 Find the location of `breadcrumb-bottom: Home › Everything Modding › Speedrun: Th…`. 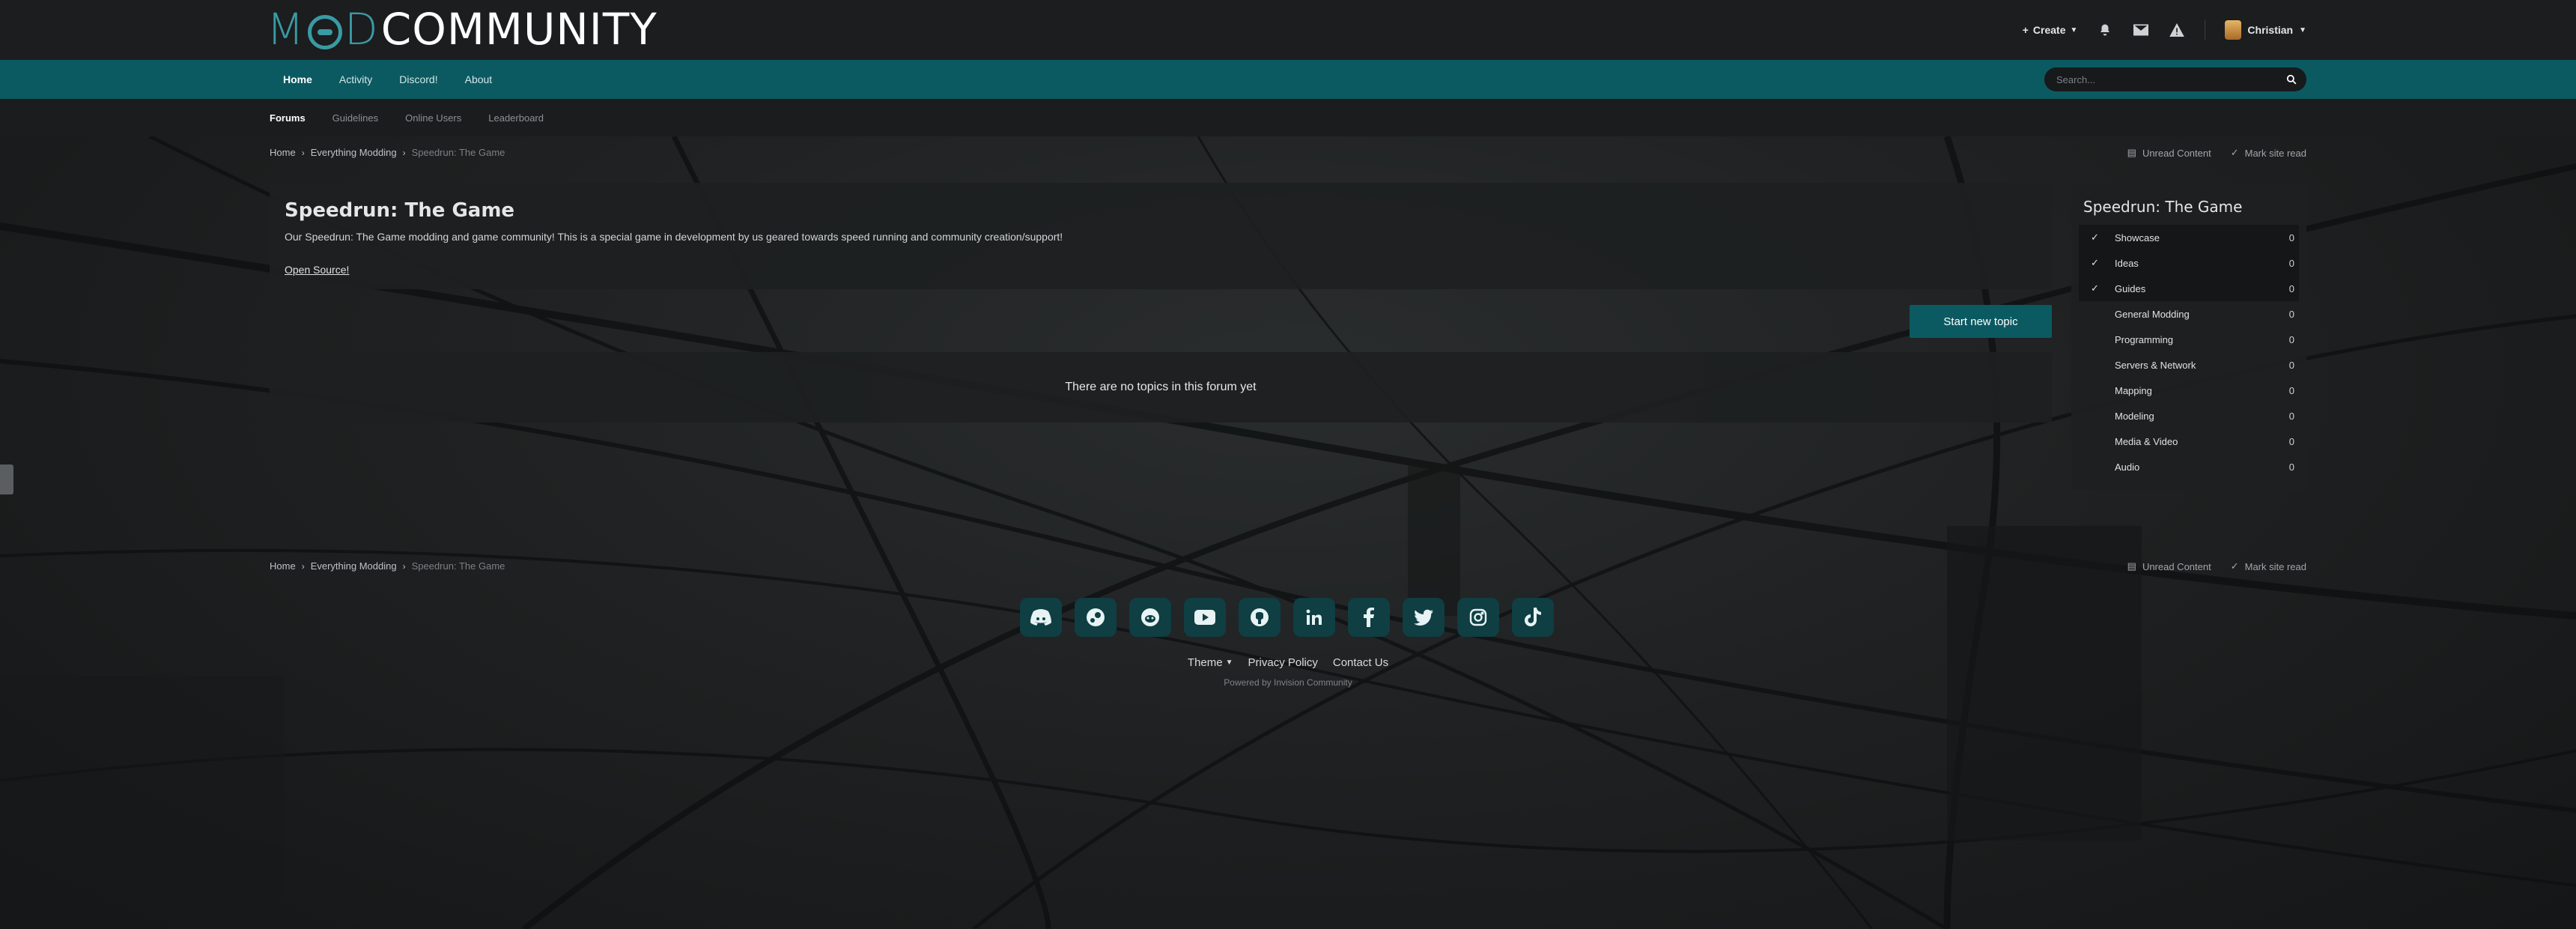

breadcrumb-bottom: Home › Everything Modding › Speedrun: Th… is located at coordinates (387, 566).